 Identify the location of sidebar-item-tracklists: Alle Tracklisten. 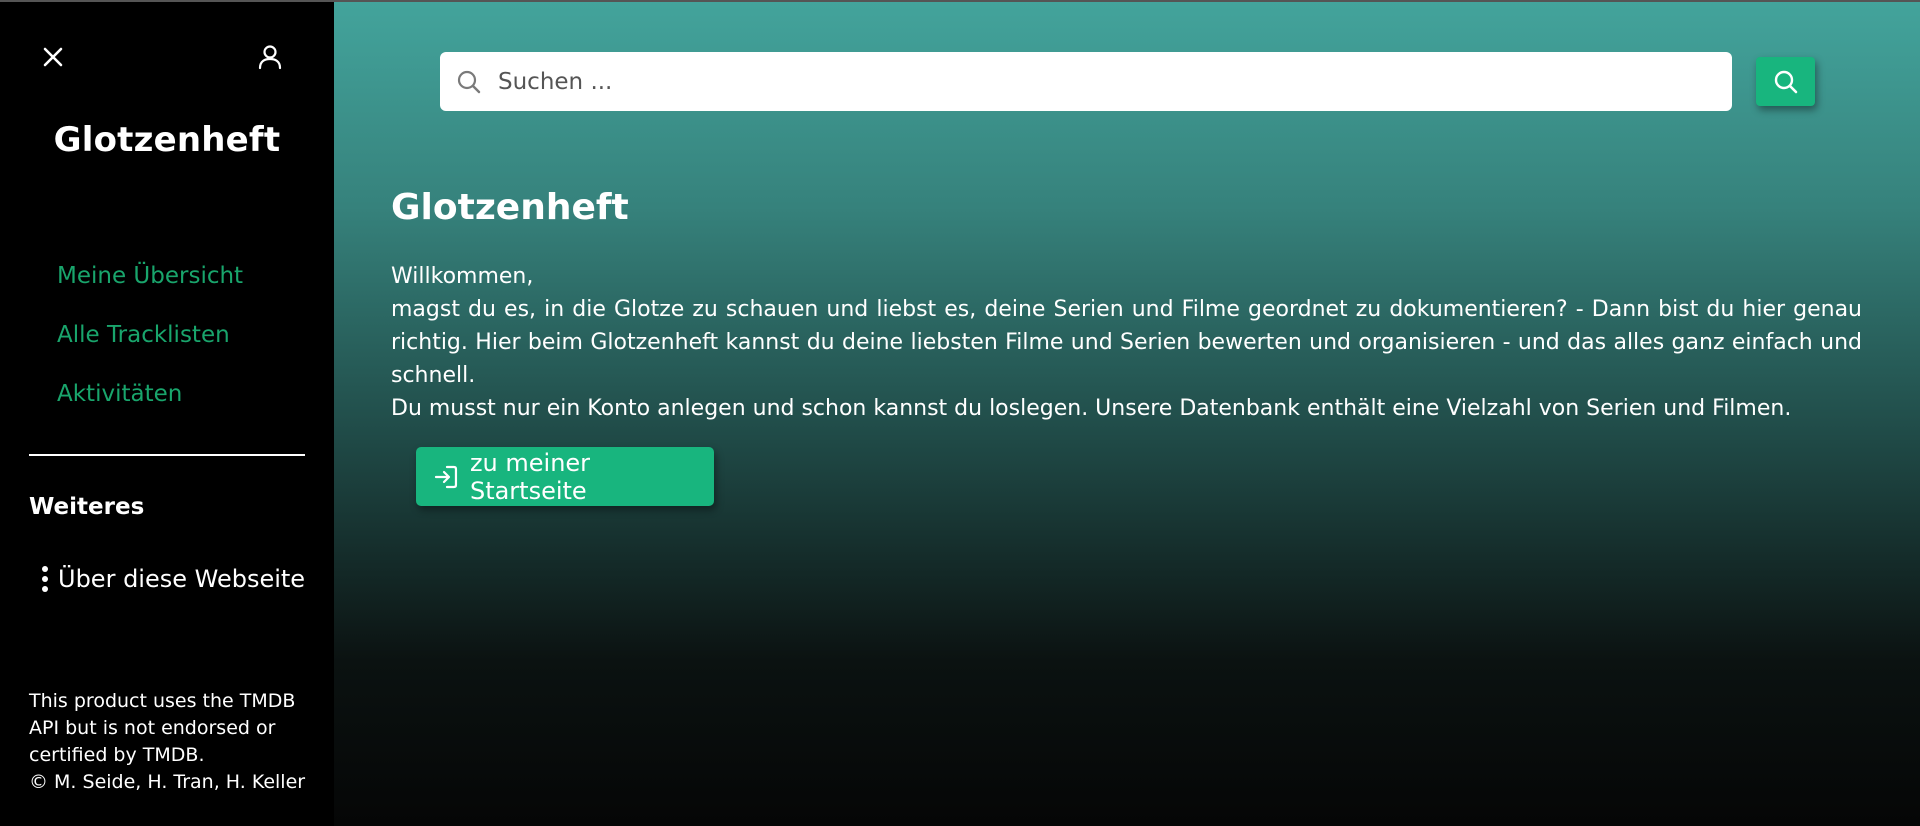
(150, 346).